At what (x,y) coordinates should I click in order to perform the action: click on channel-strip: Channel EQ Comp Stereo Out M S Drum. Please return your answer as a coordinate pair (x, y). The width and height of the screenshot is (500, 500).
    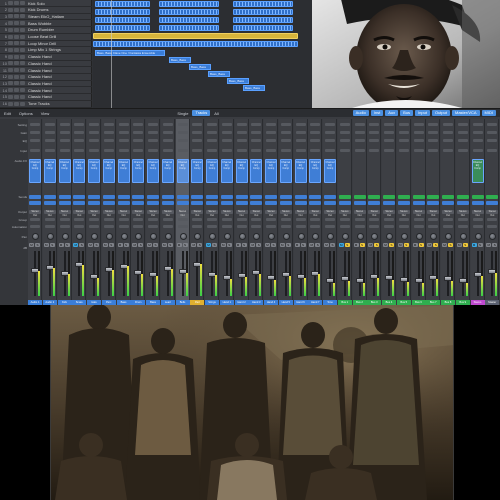
    Looking at the image, I should click on (138, 212).